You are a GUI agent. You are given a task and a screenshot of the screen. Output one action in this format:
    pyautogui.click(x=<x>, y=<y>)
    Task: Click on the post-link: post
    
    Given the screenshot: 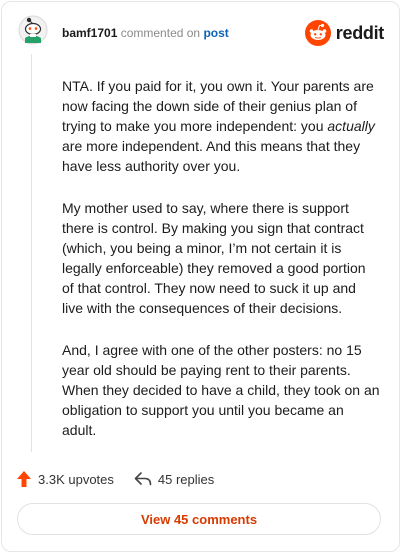 What is the action you would take?
    pyautogui.click(x=215, y=33)
    